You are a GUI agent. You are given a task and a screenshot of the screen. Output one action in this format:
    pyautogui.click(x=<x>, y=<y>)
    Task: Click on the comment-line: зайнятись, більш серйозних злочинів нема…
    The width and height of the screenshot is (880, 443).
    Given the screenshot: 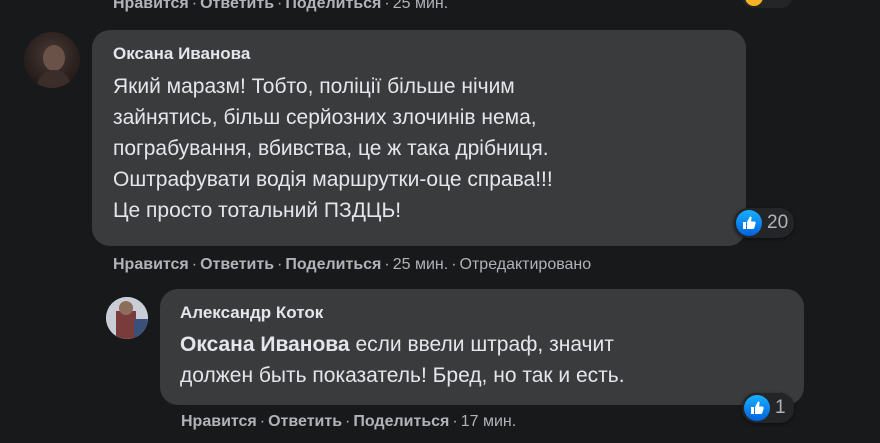 What is the action you would take?
    pyautogui.click(x=325, y=117)
    